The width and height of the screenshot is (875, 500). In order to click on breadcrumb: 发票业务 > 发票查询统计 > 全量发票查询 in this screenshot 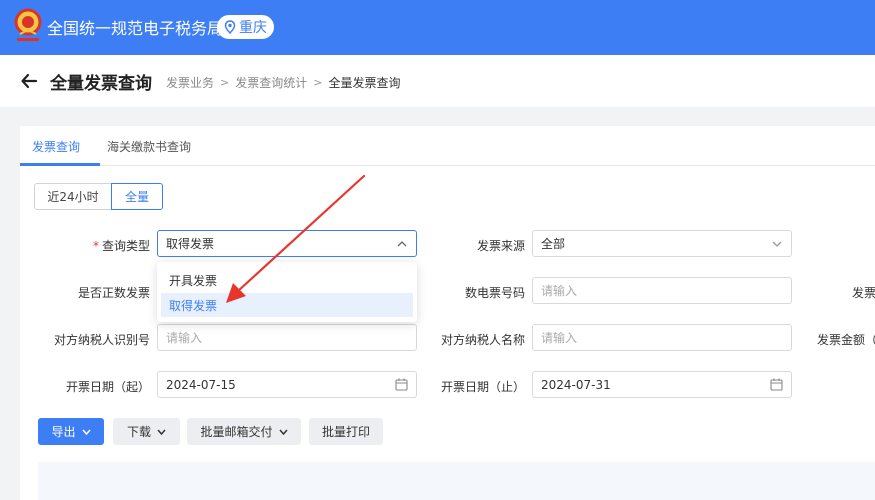, I will do `click(283, 82)`.